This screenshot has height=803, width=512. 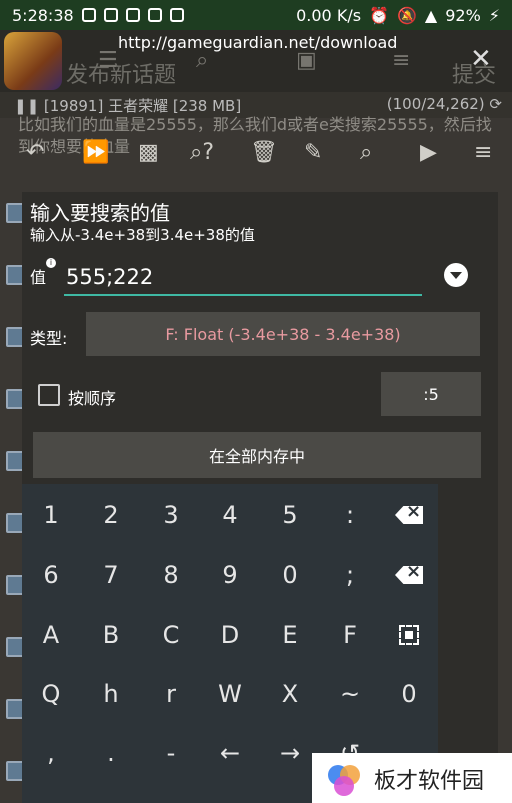 What do you see at coordinates (49, 395) in the screenshot?
I see `order-checkbox` at bounding box center [49, 395].